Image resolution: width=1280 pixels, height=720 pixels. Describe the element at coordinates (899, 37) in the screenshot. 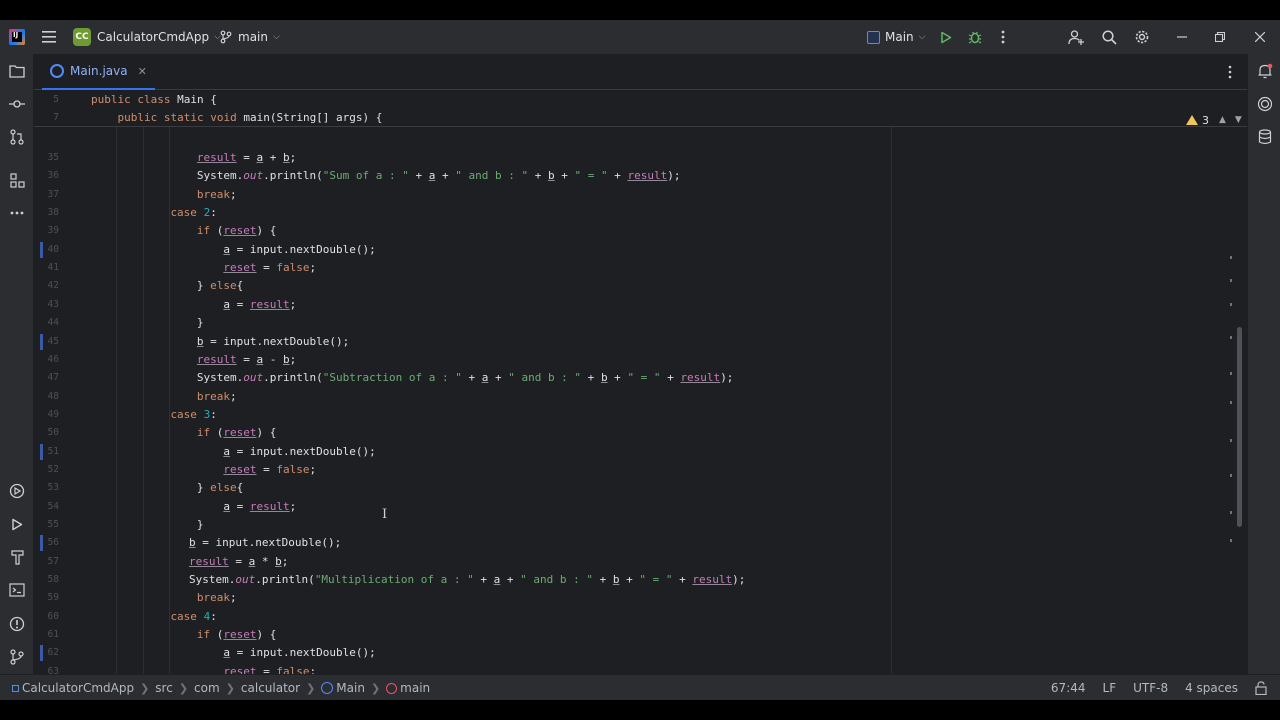

I see `run-config-name: Main` at that location.